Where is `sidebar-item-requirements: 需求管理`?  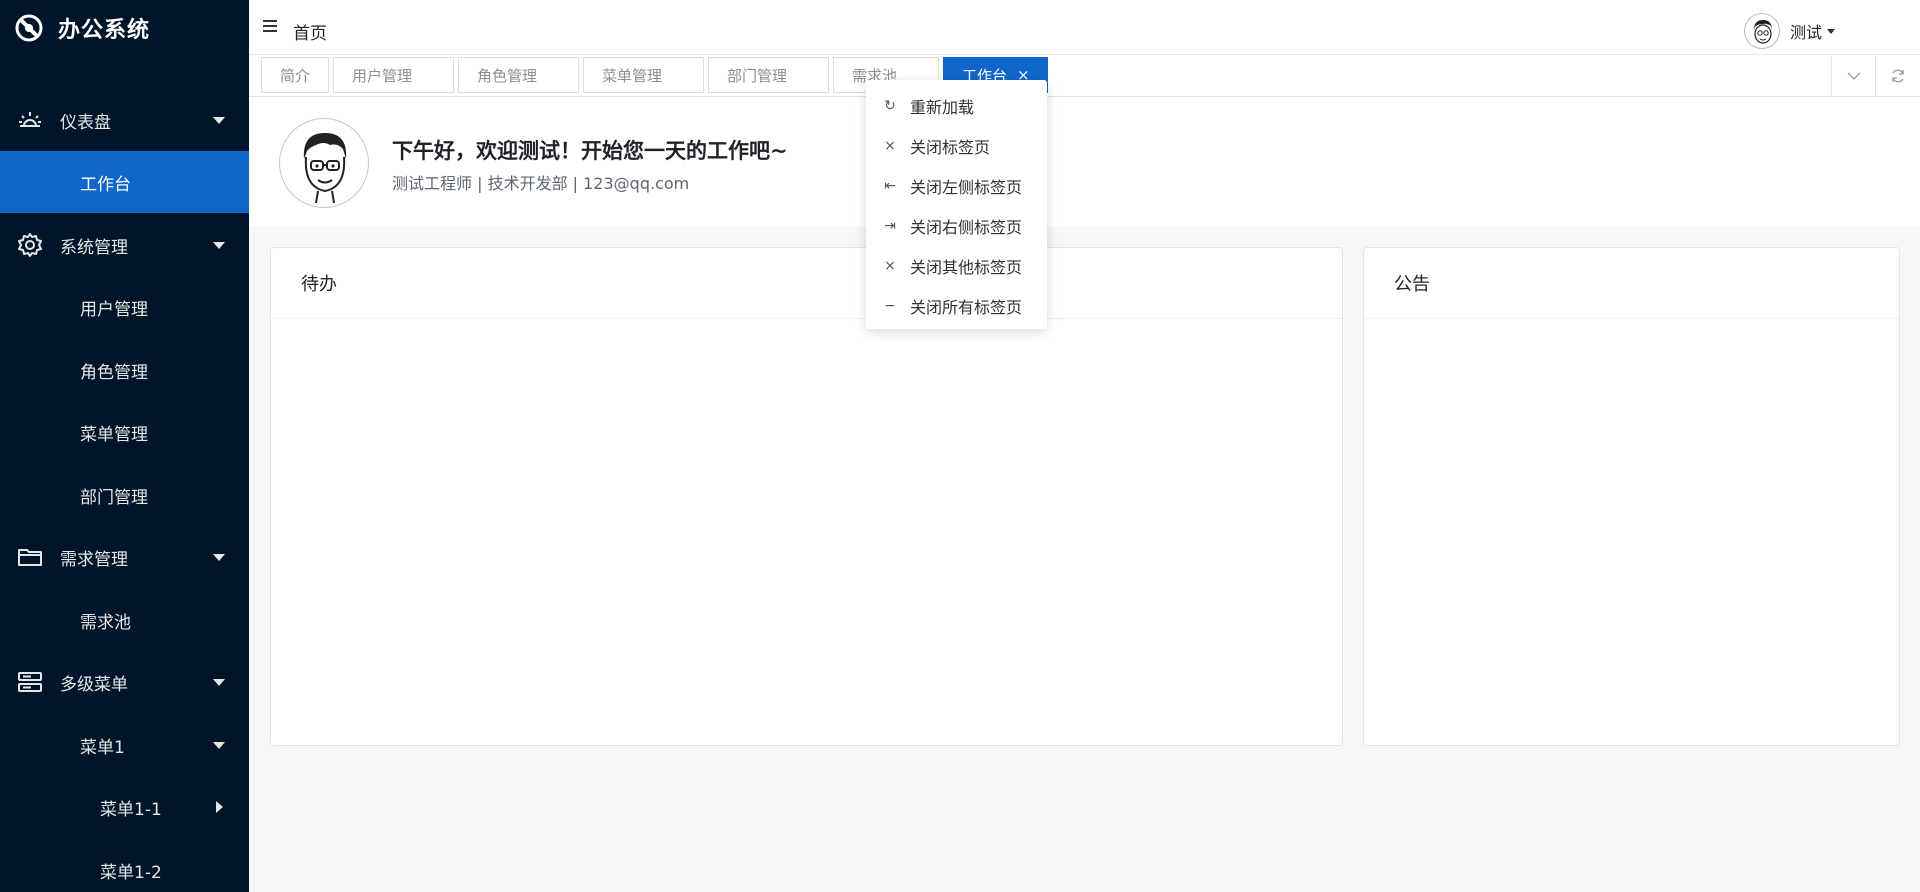 sidebar-item-requirements: 需求管理 is located at coordinates (124, 557).